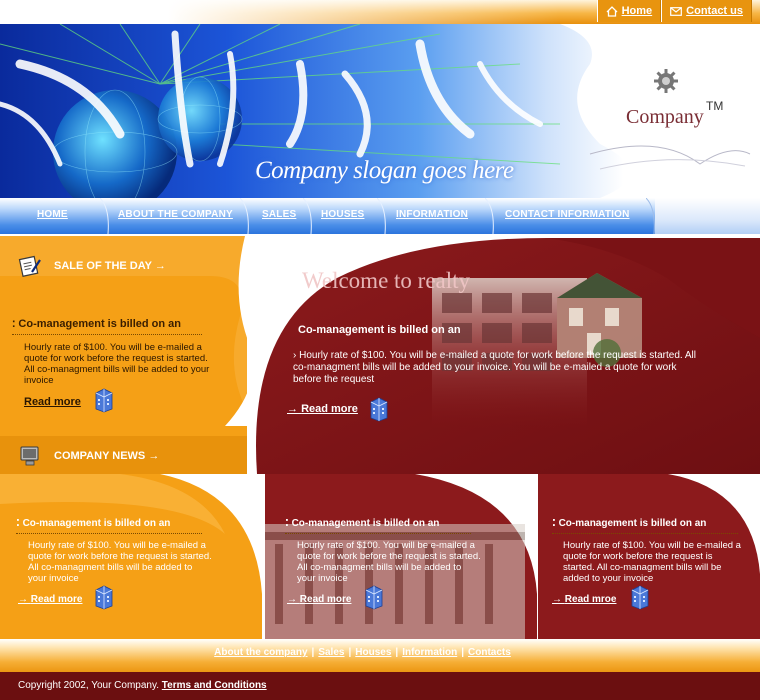 This screenshot has width=760, height=700. What do you see at coordinates (280, 12) in the screenshot?
I see `top-bar-fade` at bounding box center [280, 12].